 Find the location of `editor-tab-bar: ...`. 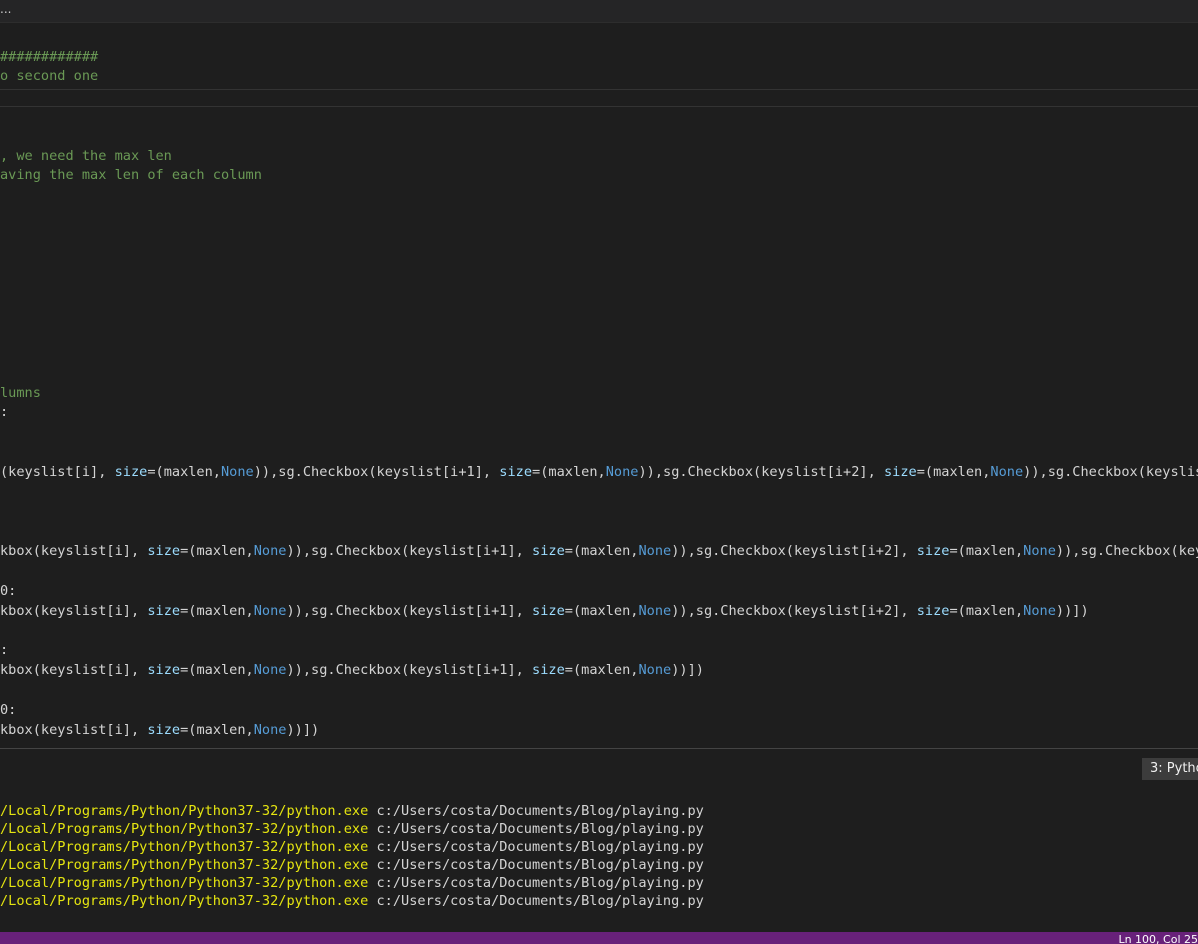

editor-tab-bar: ... is located at coordinates (599, 11).